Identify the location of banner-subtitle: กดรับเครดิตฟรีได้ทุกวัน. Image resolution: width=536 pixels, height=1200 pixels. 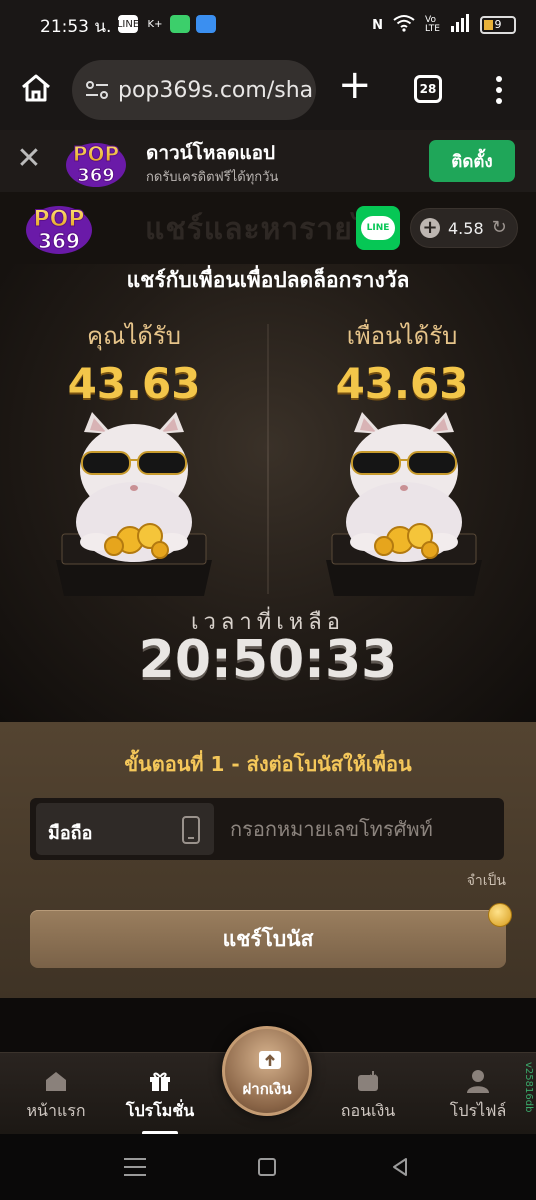
(212, 177).